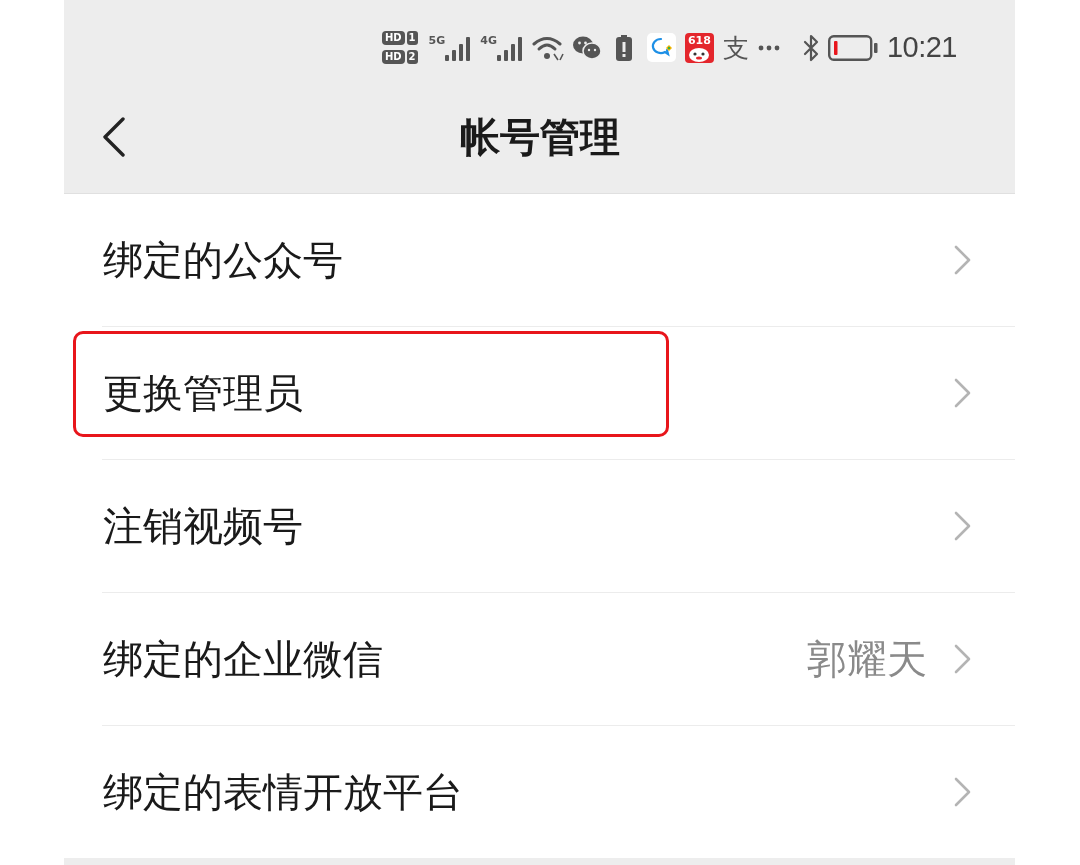  What do you see at coordinates (661, 47) in the screenshot?
I see `chat-app-icon` at bounding box center [661, 47].